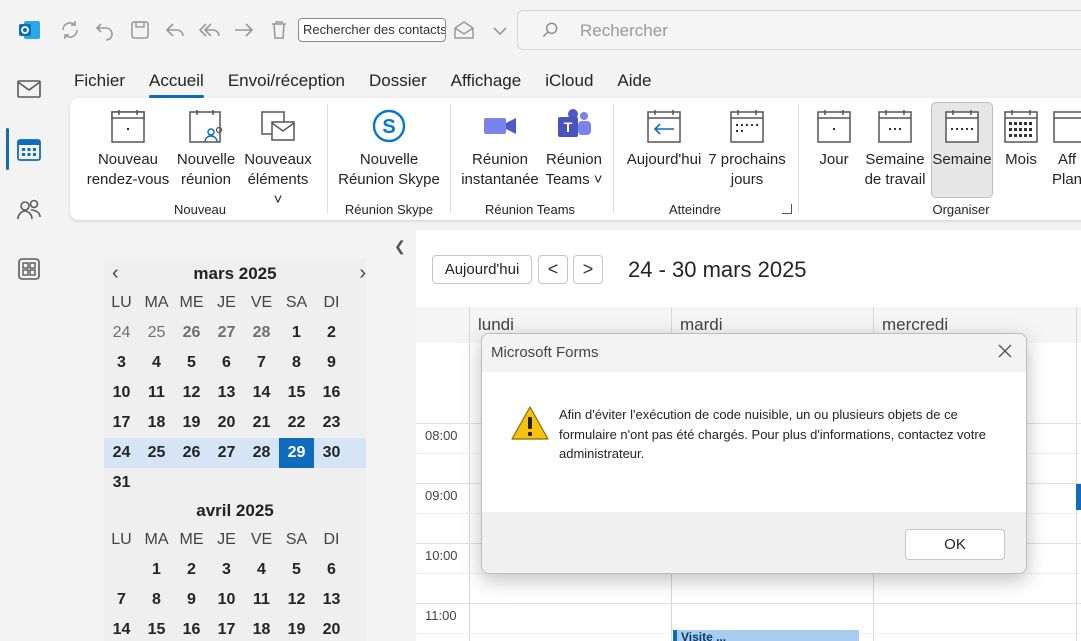  What do you see at coordinates (244, 30) in the screenshot?
I see `forward-icon` at bounding box center [244, 30].